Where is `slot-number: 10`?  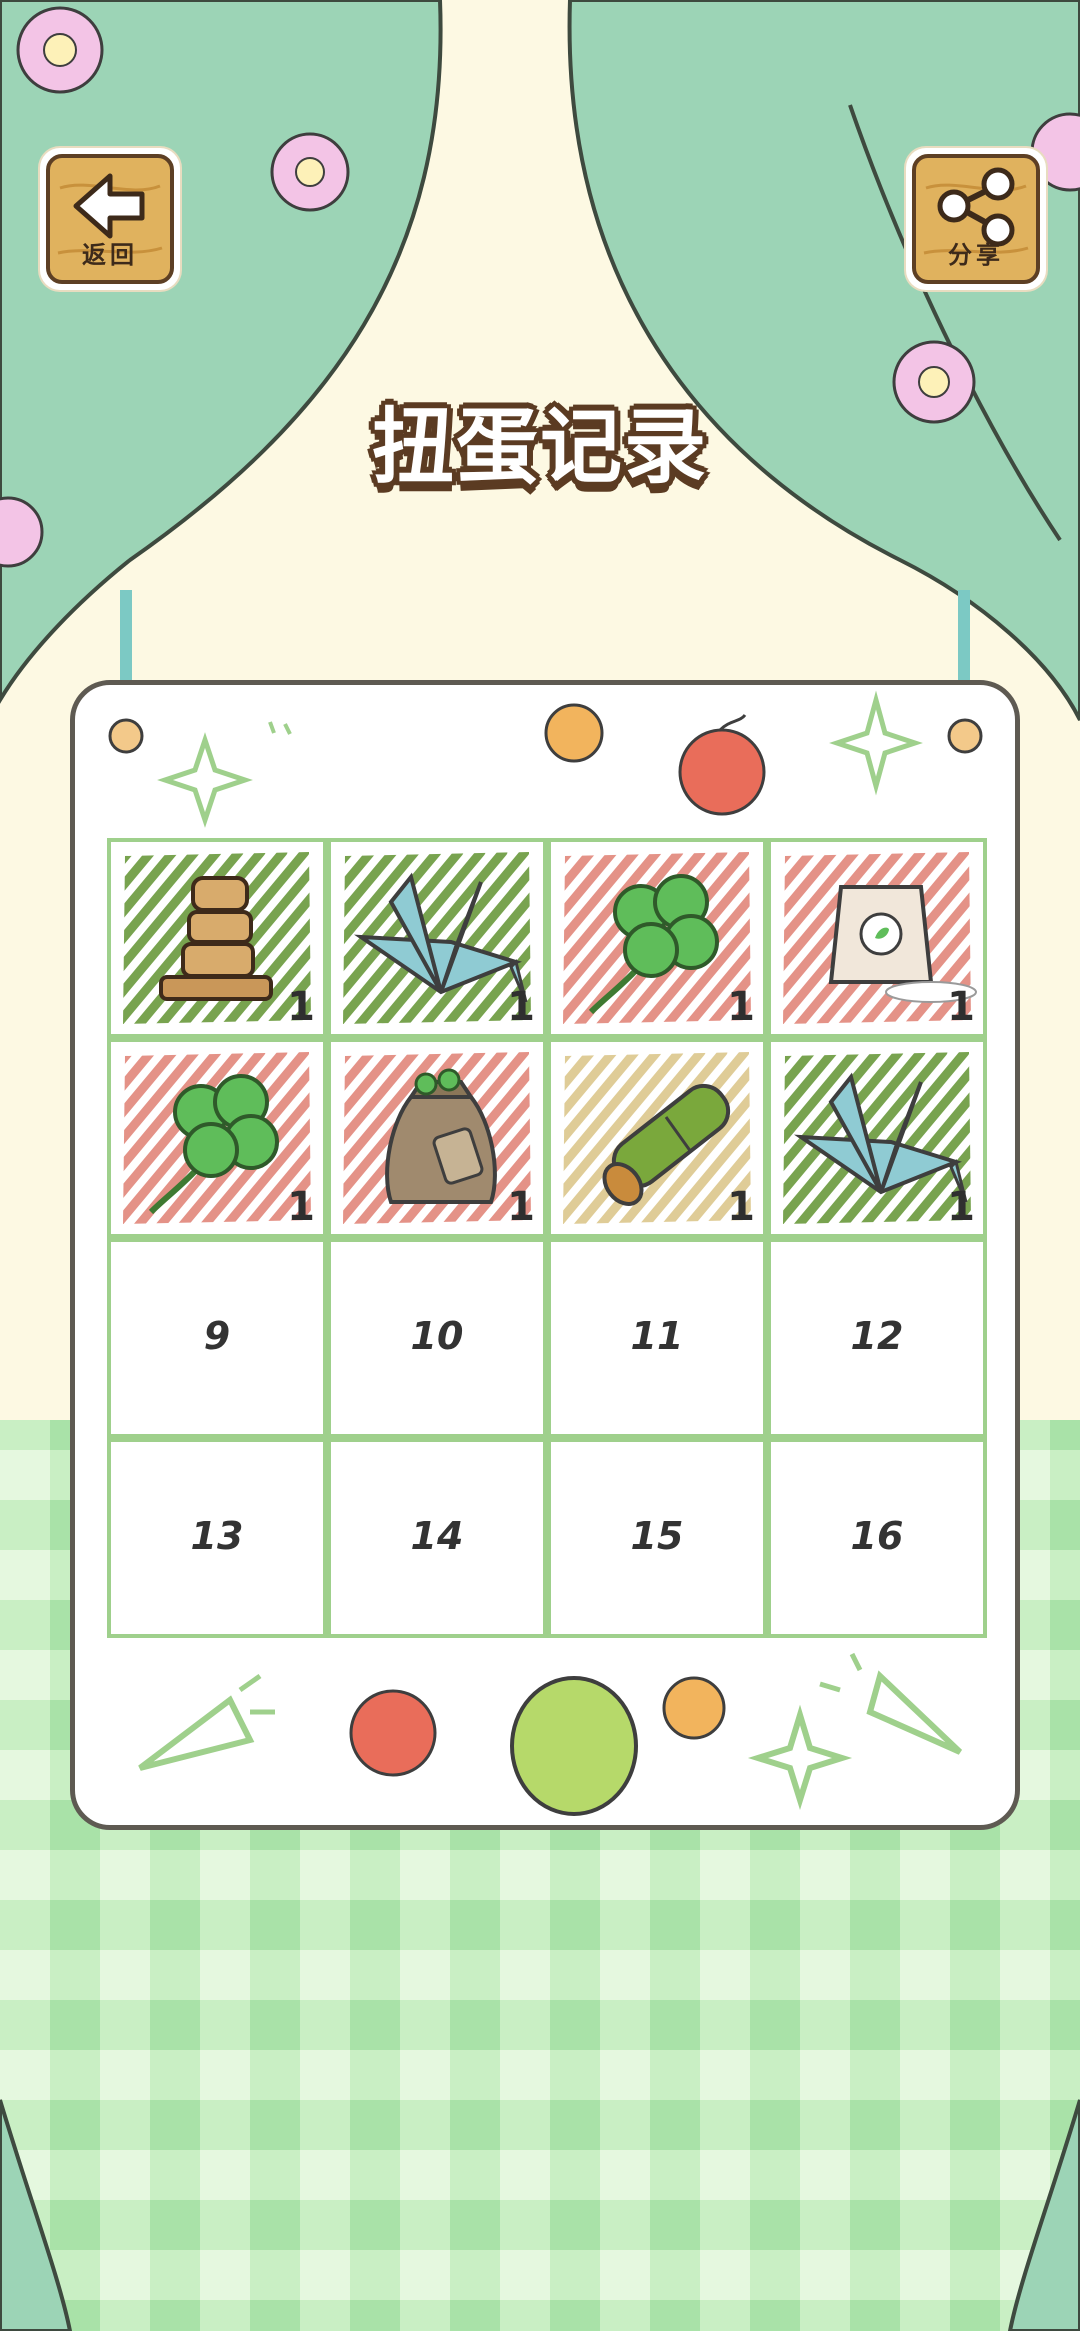 slot-number: 10 is located at coordinates (437, 1336).